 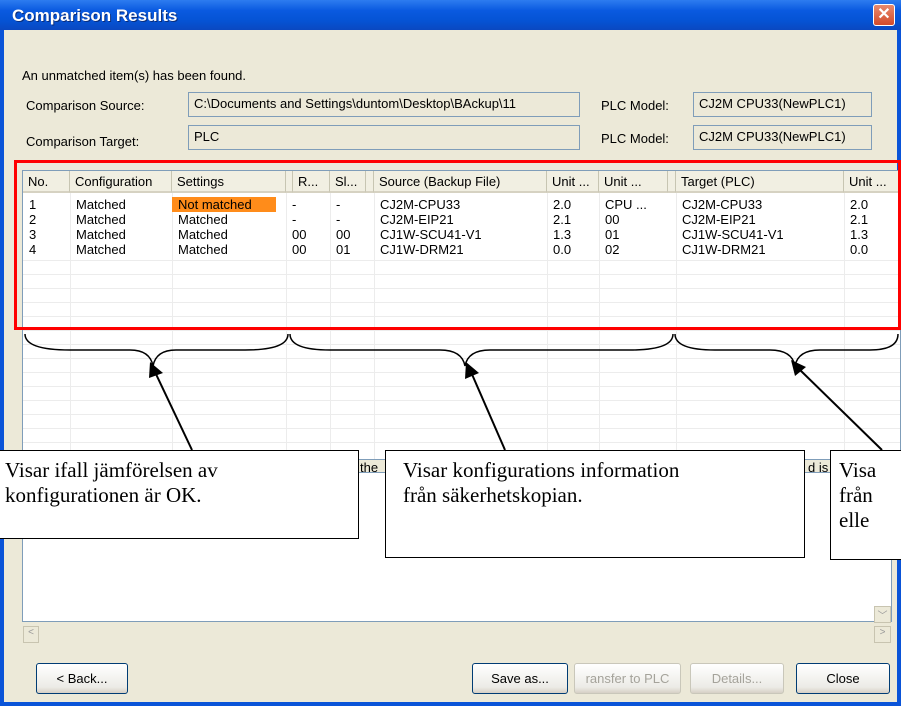 What do you see at coordinates (786, 350) in the screenshot?
I see `brace-right` at bounding box center [786, 350].